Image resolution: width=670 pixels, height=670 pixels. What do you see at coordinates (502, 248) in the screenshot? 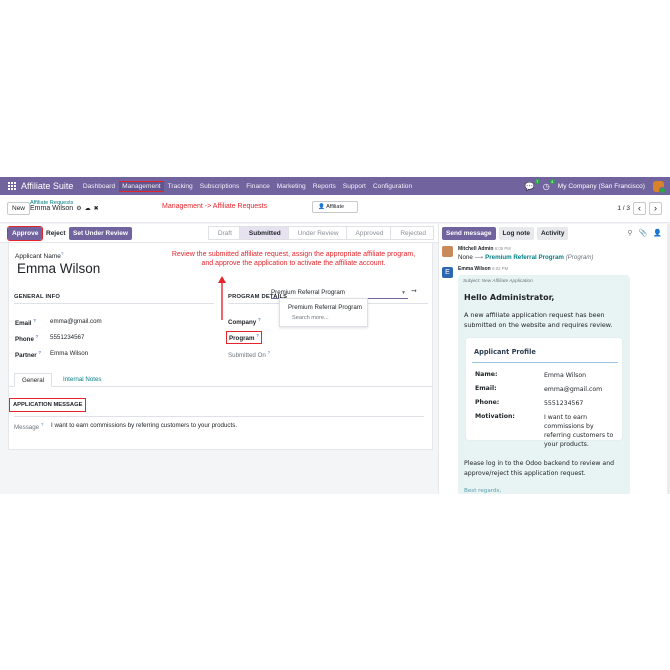
I see `message-time: 6:05 PM` at bounding box center [502, 248].